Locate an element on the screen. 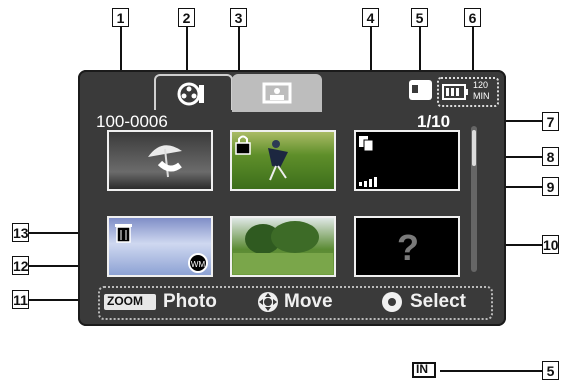 This screenshot has width=566, height=383. tab-photo is located at coordinates (277, 93).